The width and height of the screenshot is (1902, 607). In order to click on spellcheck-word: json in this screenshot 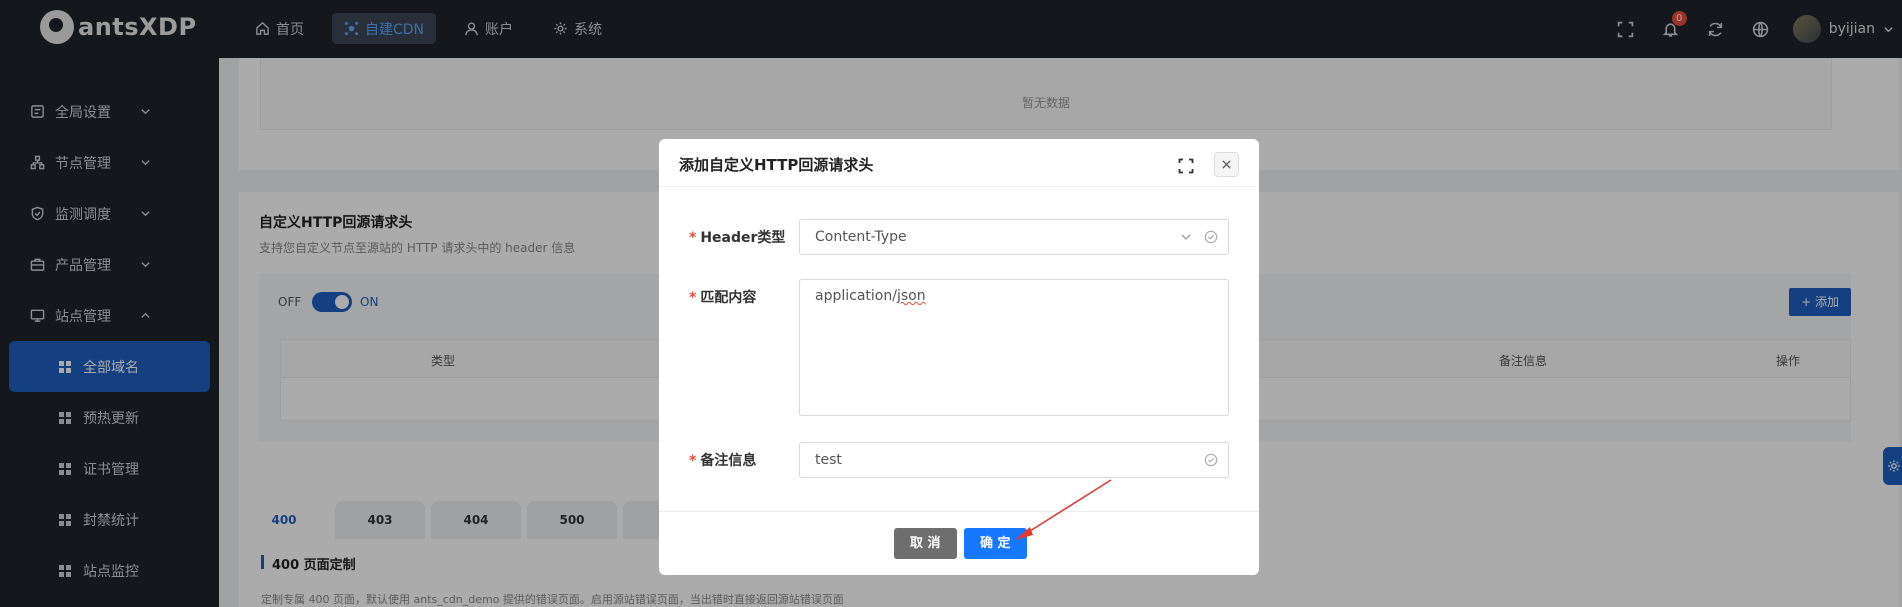, I will do `click(911, 296)`.